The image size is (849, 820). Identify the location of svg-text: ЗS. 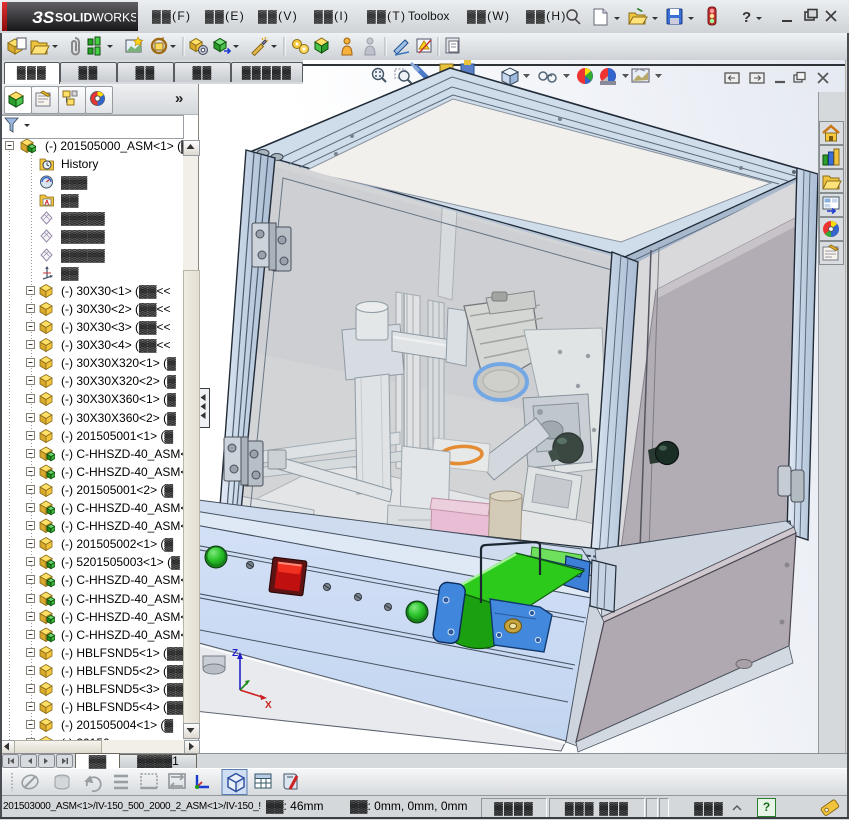
(43, 17).